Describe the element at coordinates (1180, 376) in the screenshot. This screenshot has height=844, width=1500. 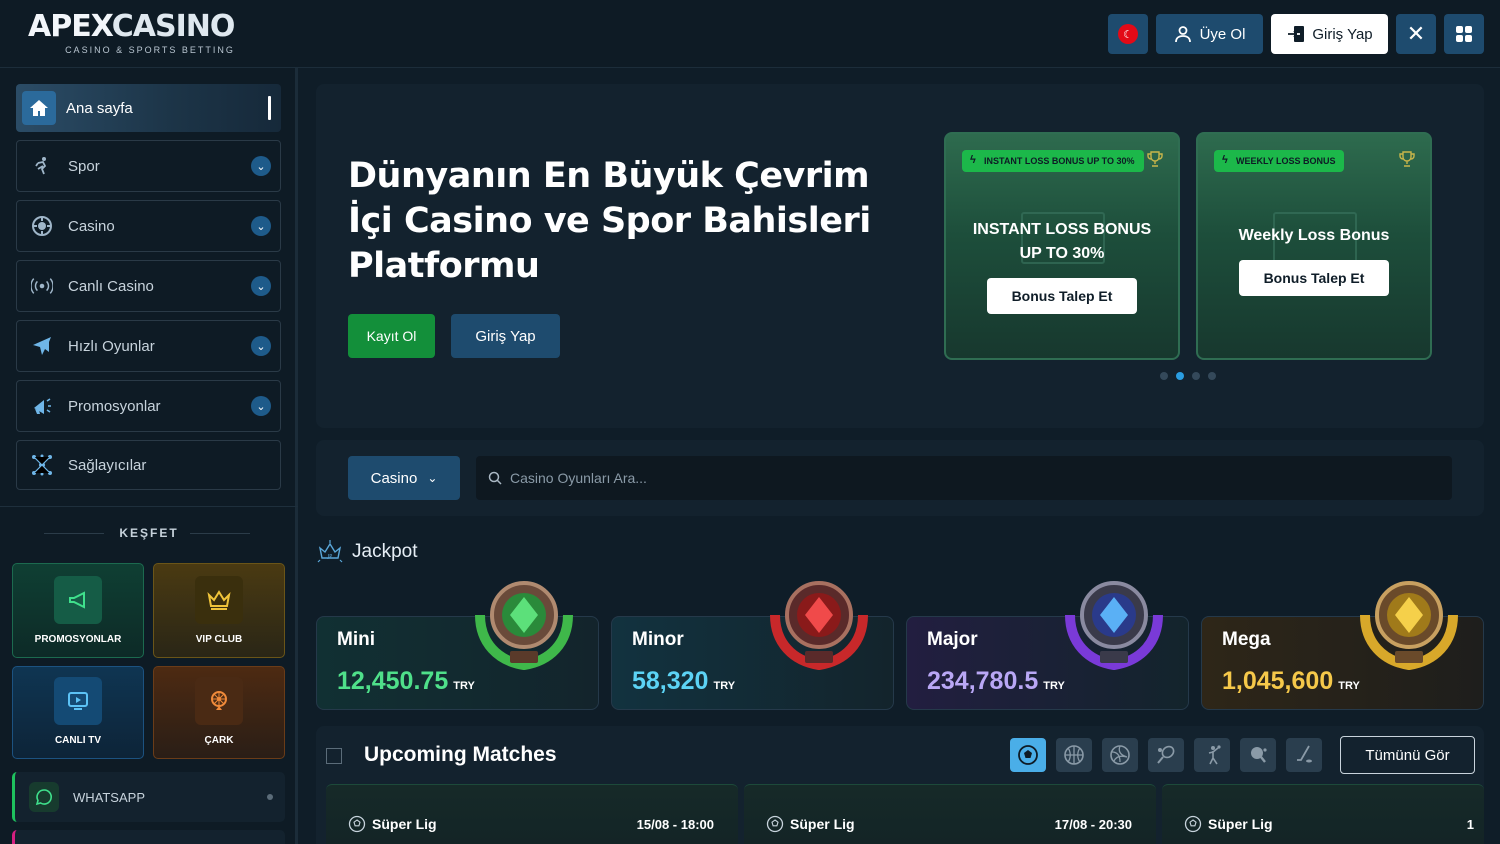
I see `carousel-dot-active` at that location.